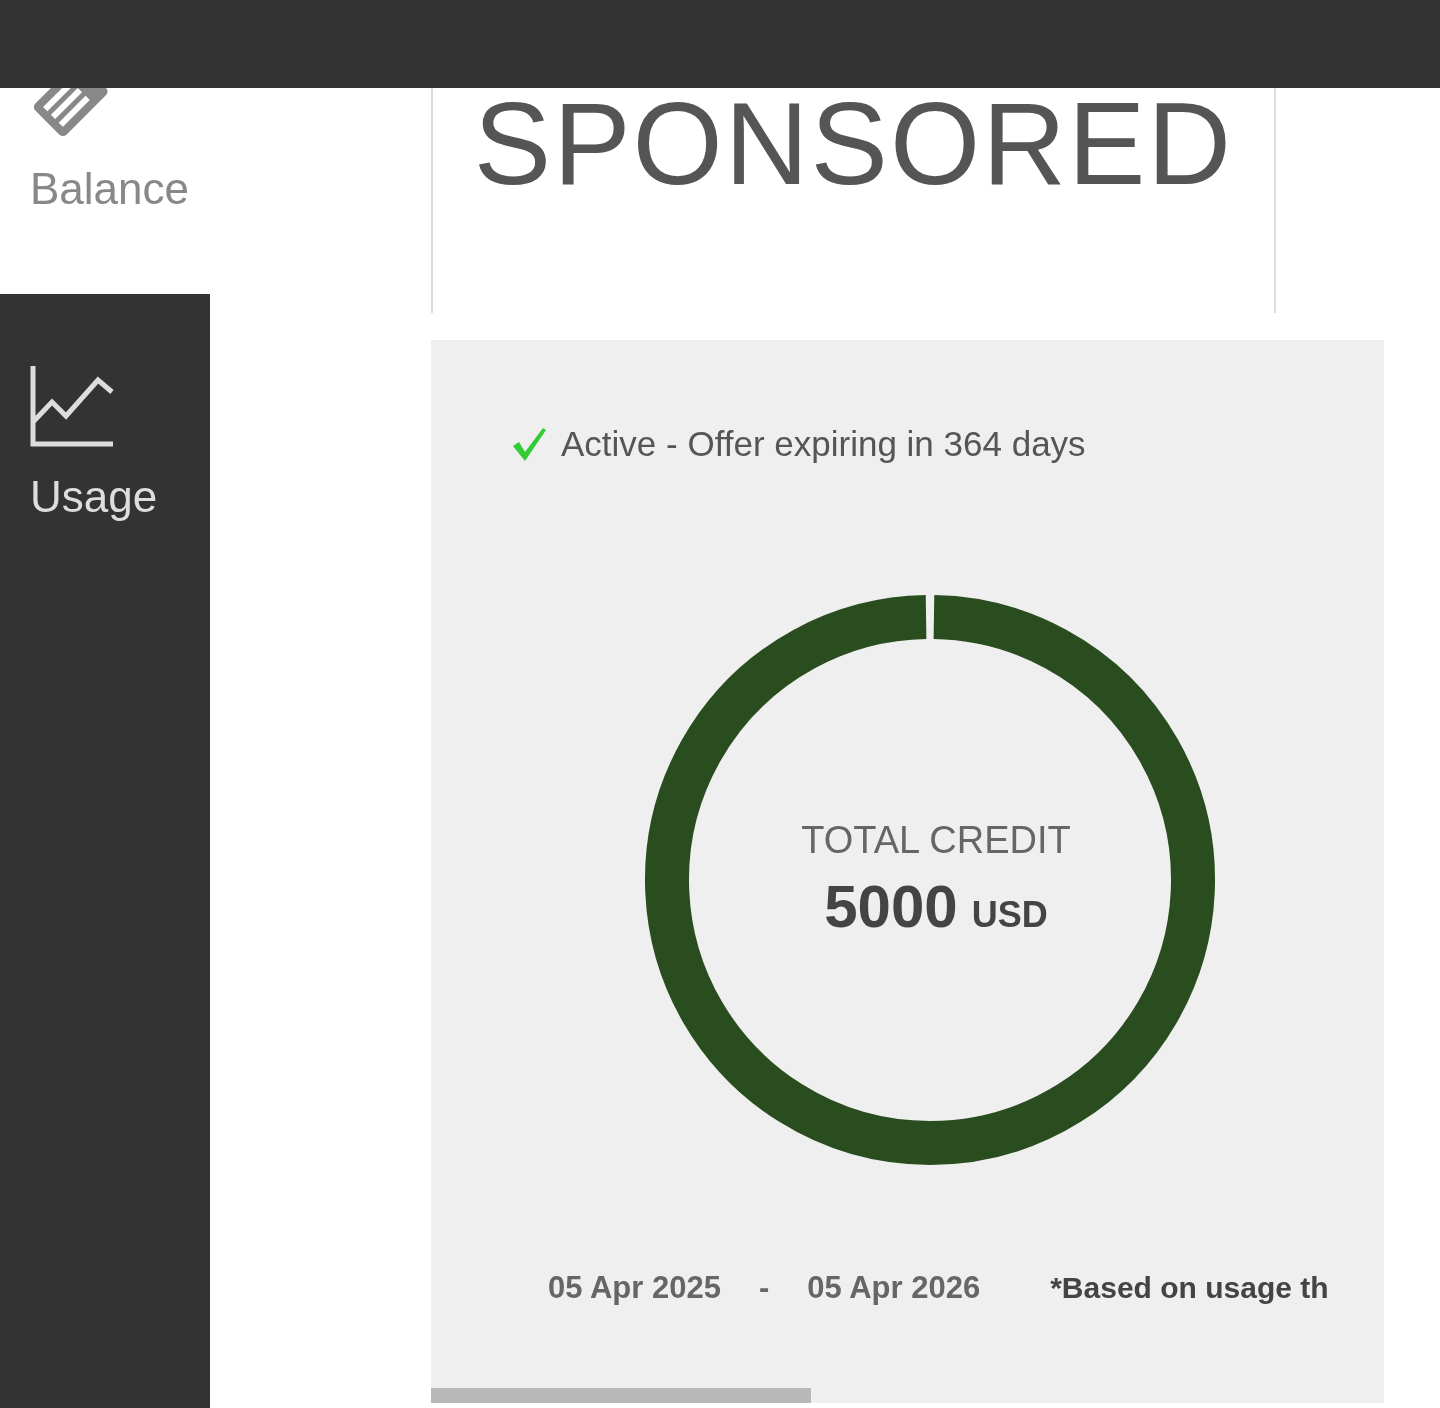 Image resolution: width=1440 pixels, height=1408 pixels. Describe the element at coordinates (1009, 915) in the screenshot. I see `currency-label: USD` at that location.